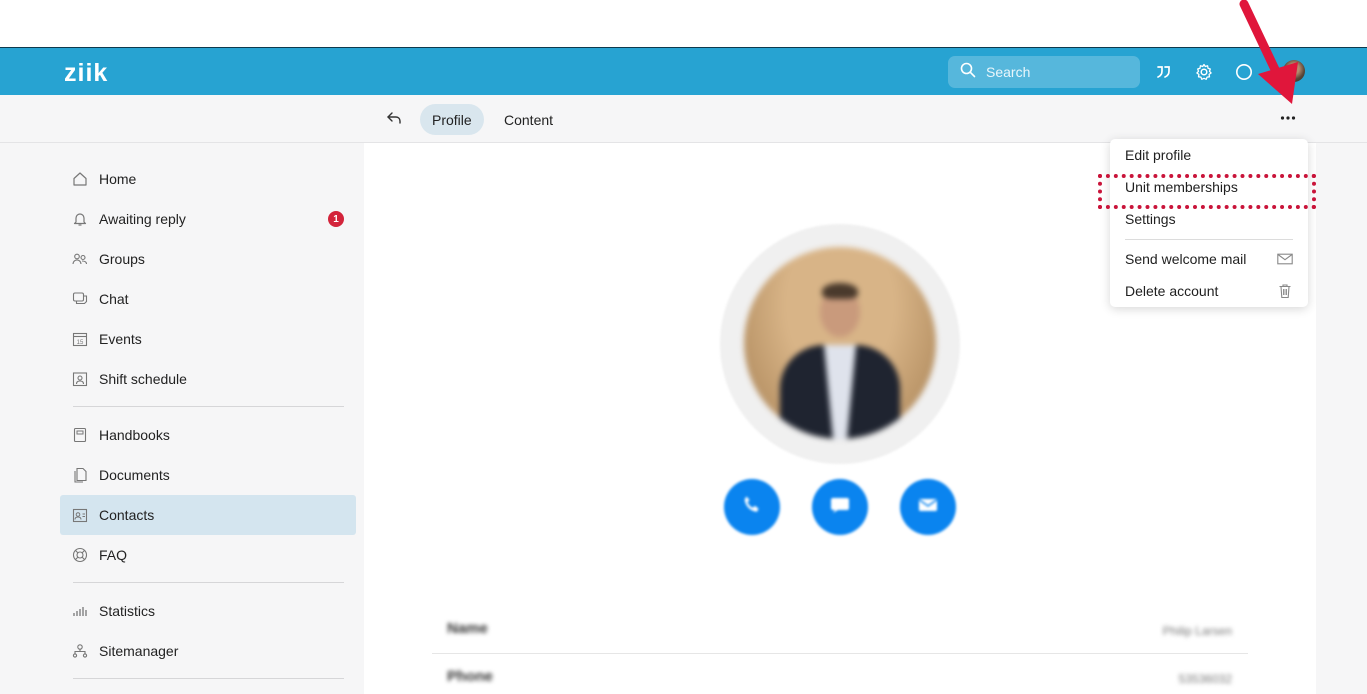 Image resolution: width=1367 pixels, height=694 pixels. I want to click on call-button, so click(752, 507).